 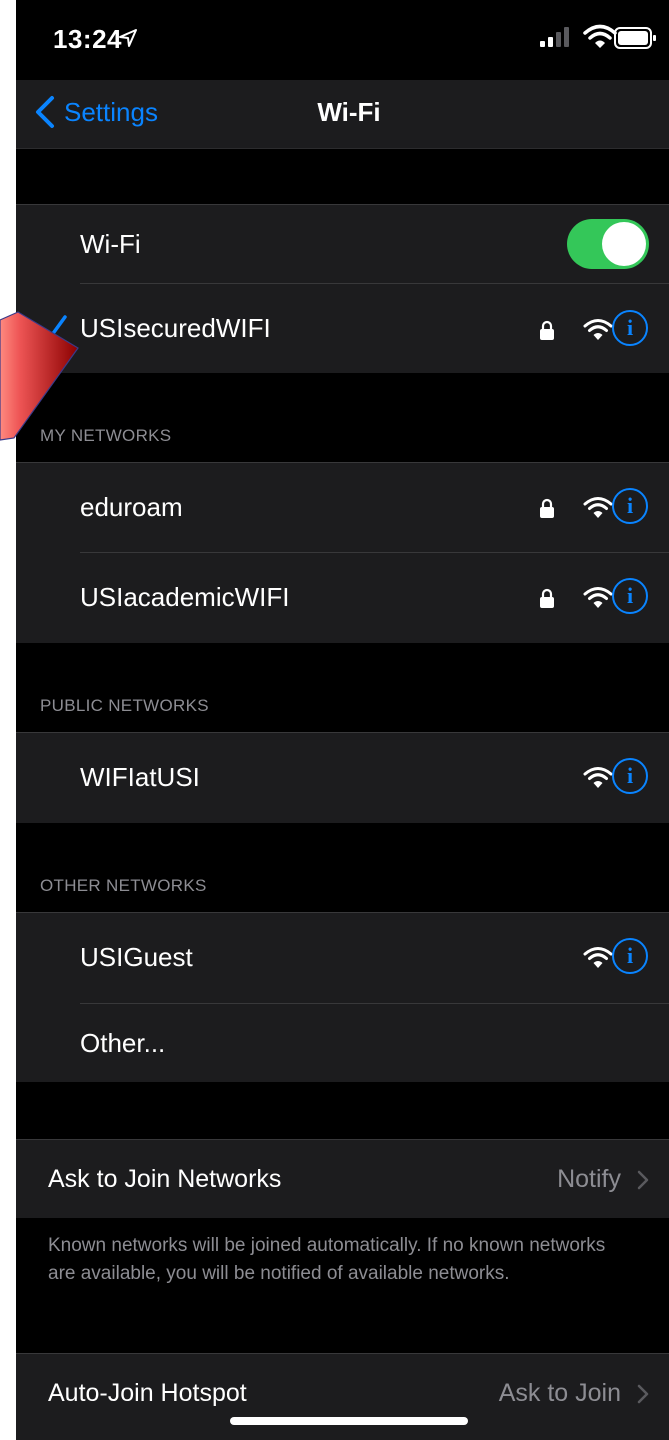 I want to click on network-name: eduroam, so click(x=131, y=507).